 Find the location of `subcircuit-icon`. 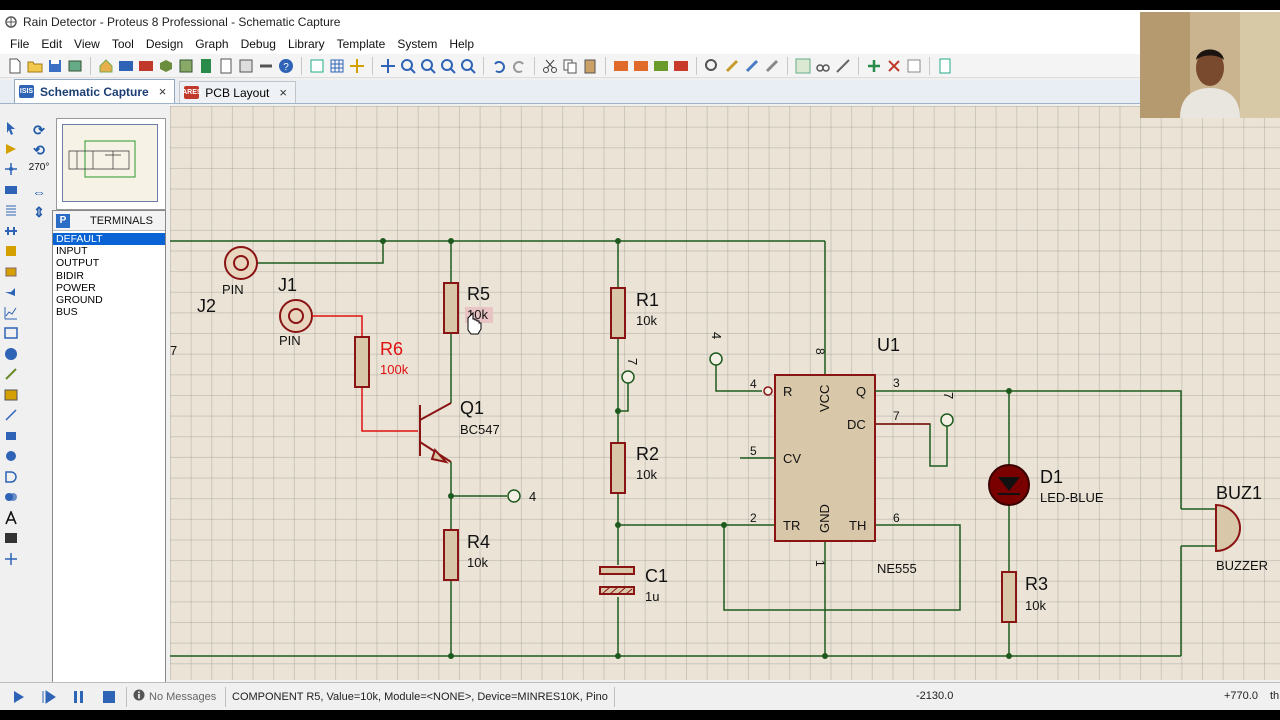

subcircuit-icon is located at coordinates (11, 251).